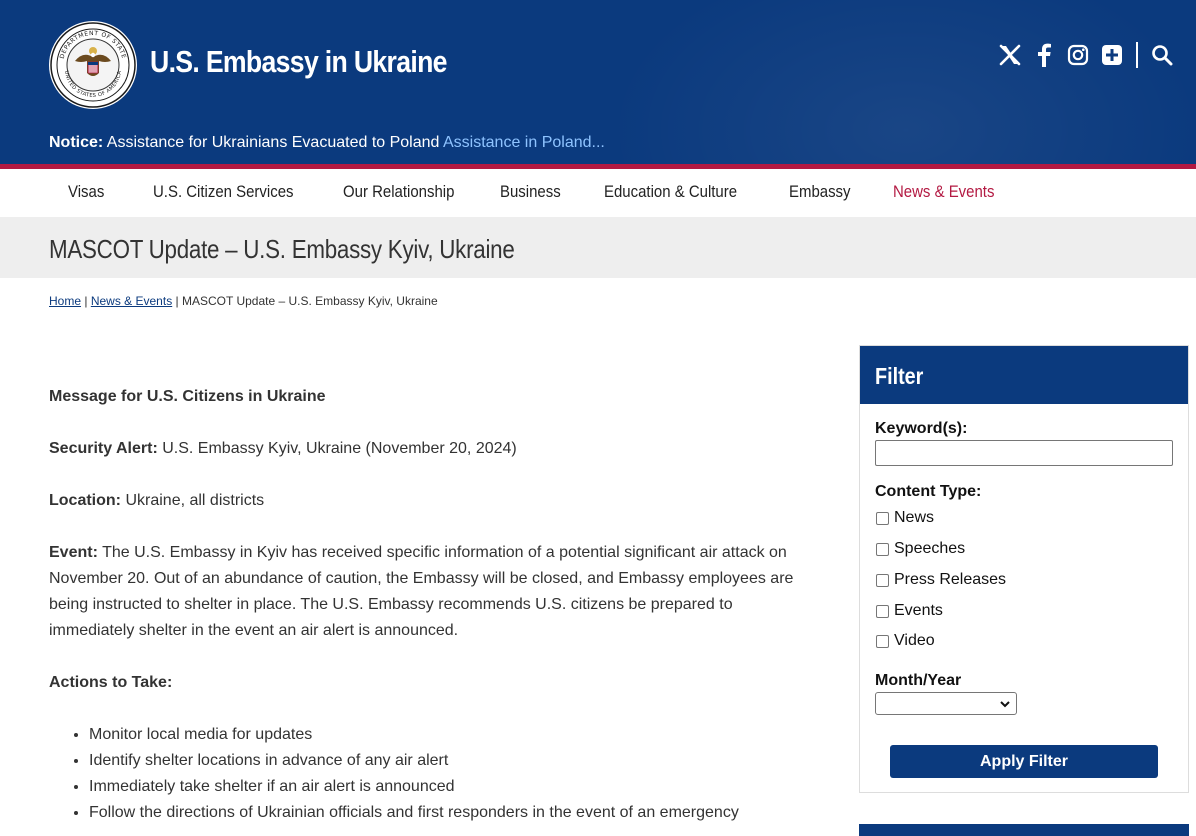  Describe the element at coordinates (1024, 830) in the screenshot. I see `sidebar-next-panel` at that location.